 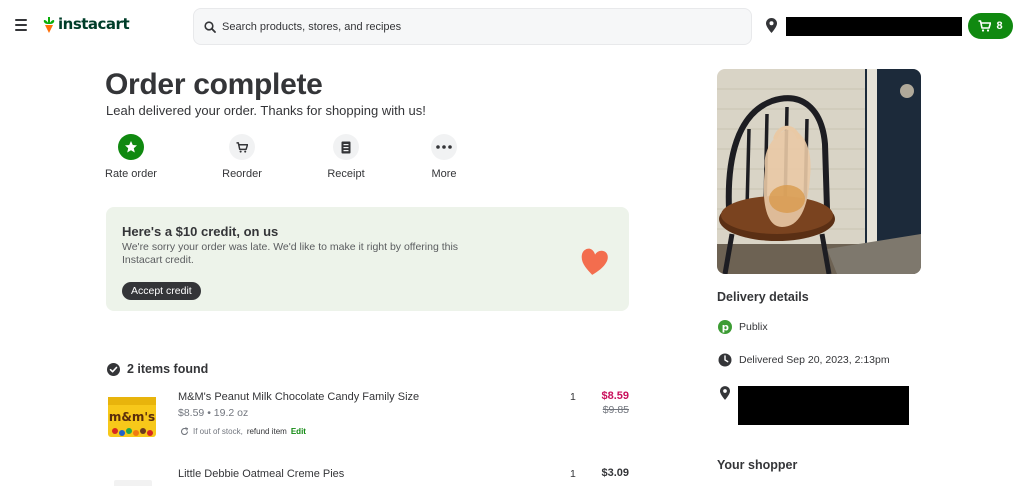 What do you see at coordinates (168, 369) in the screenshot?
I see `items-found-label: 2 items found` at bounding box center [168, 369].